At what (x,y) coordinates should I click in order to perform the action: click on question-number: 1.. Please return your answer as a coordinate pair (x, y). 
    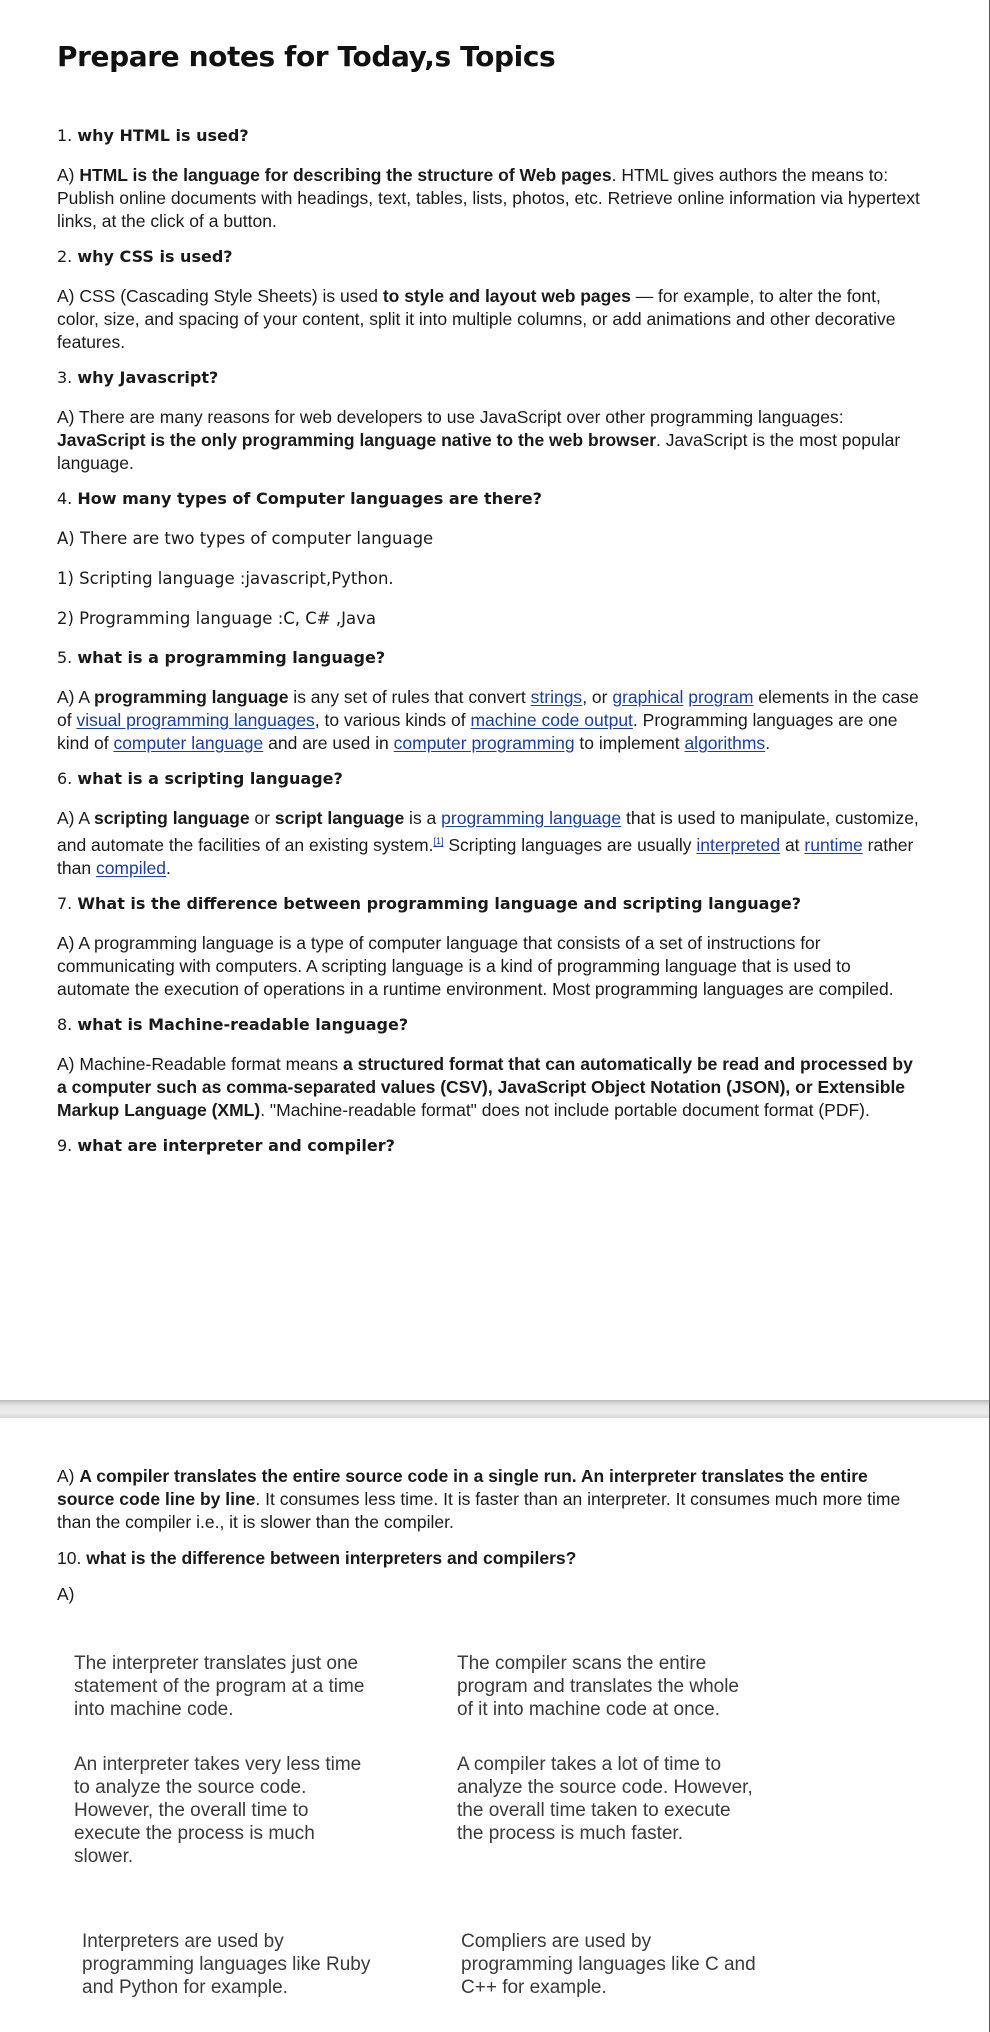
    Looking at the image, I should click on (65, 135).